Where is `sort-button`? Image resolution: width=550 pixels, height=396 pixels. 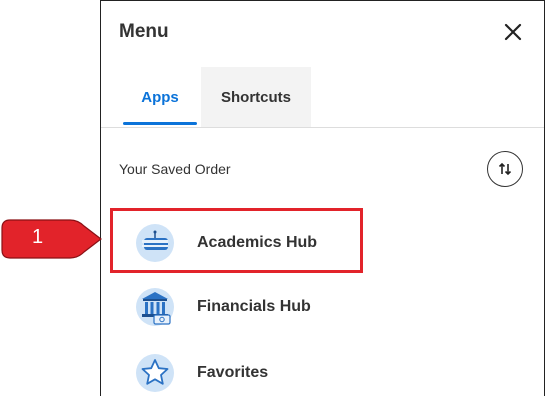 sort-button is located at coordinates (505, 169).